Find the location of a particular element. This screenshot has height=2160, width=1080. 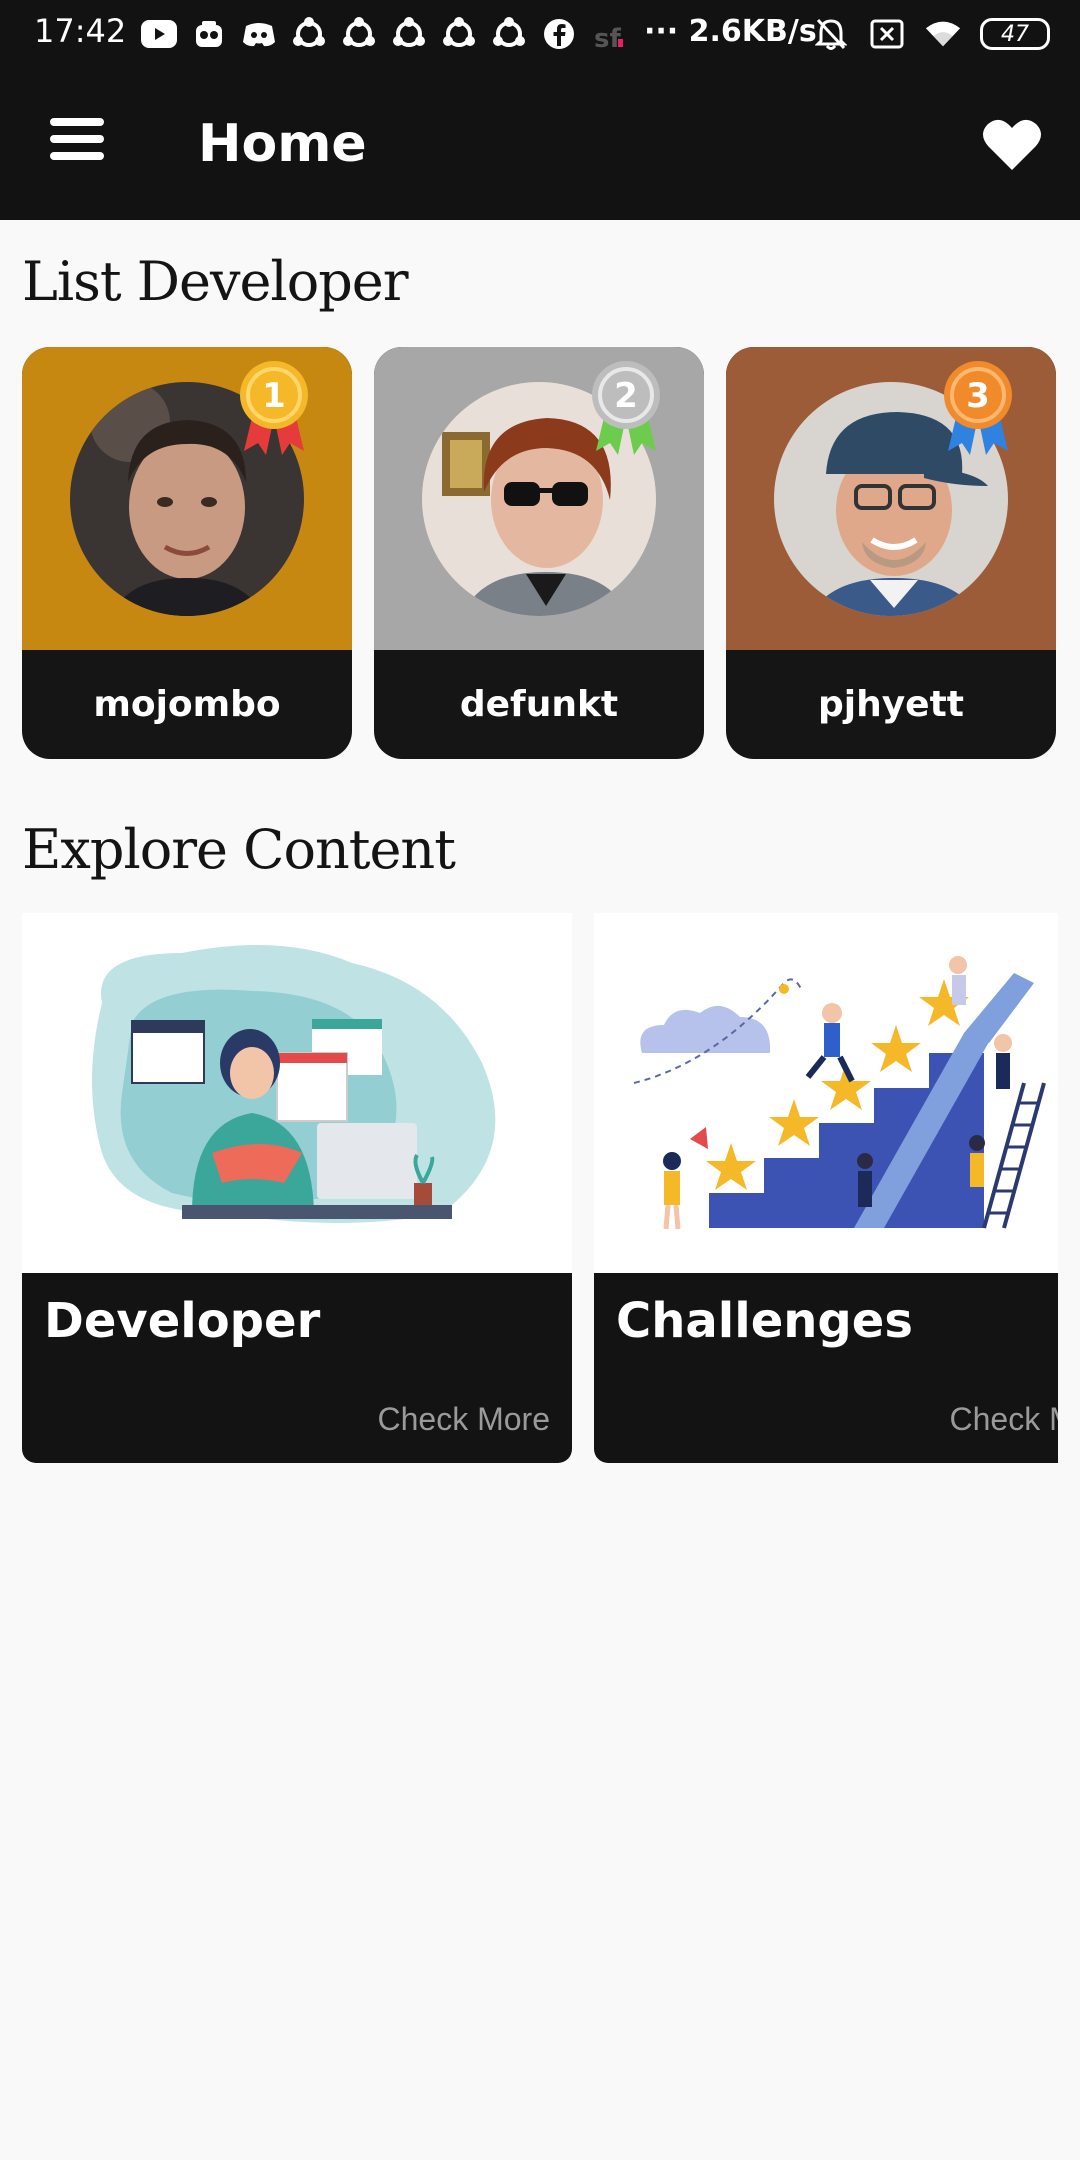

bell-off-icon is located at coordinates (831, 34).